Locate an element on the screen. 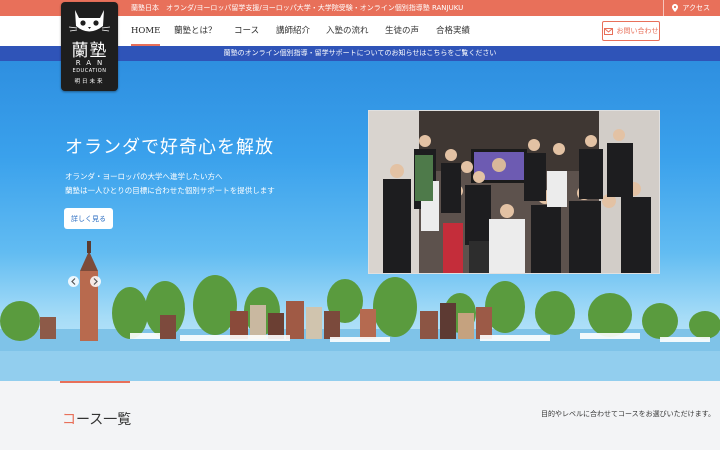 The height and width of the screenshot is (450, 720). nav-item-testimonials: 生徒の声 is located at coordinates (402, 31).